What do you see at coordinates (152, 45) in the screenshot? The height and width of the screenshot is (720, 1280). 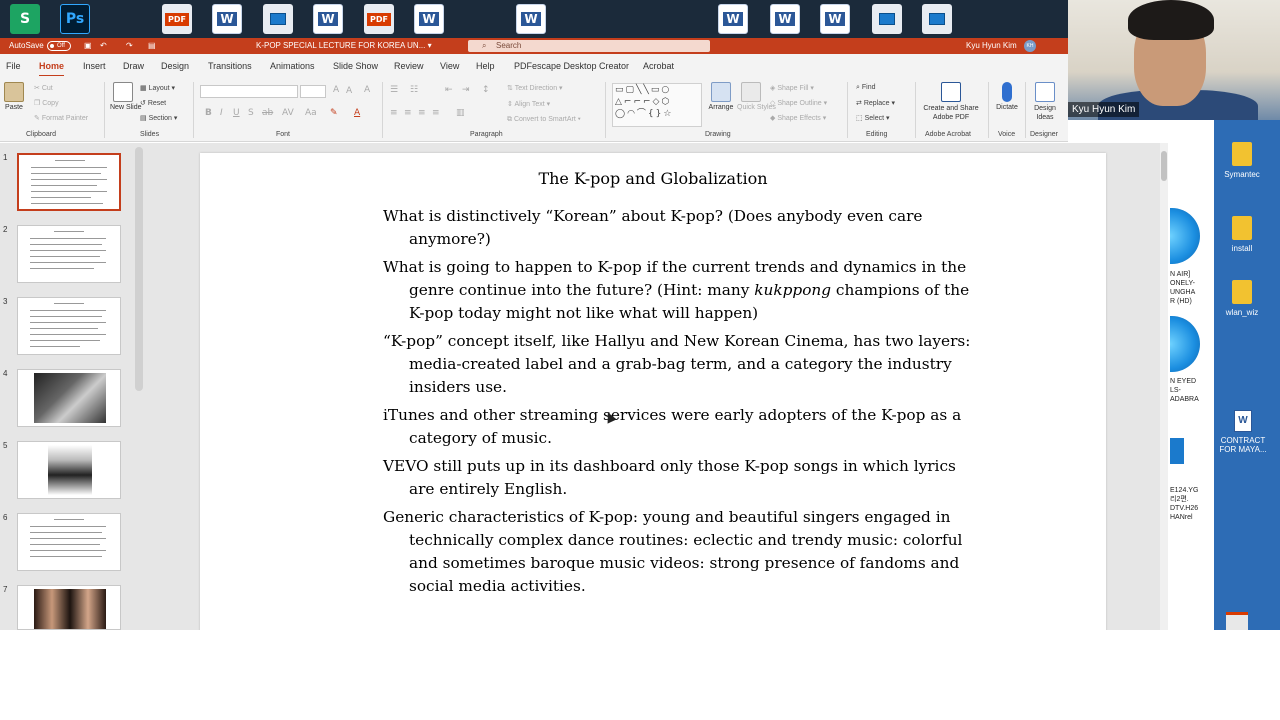 I see `present-icon: ▤` at bounding box center [152, 45].